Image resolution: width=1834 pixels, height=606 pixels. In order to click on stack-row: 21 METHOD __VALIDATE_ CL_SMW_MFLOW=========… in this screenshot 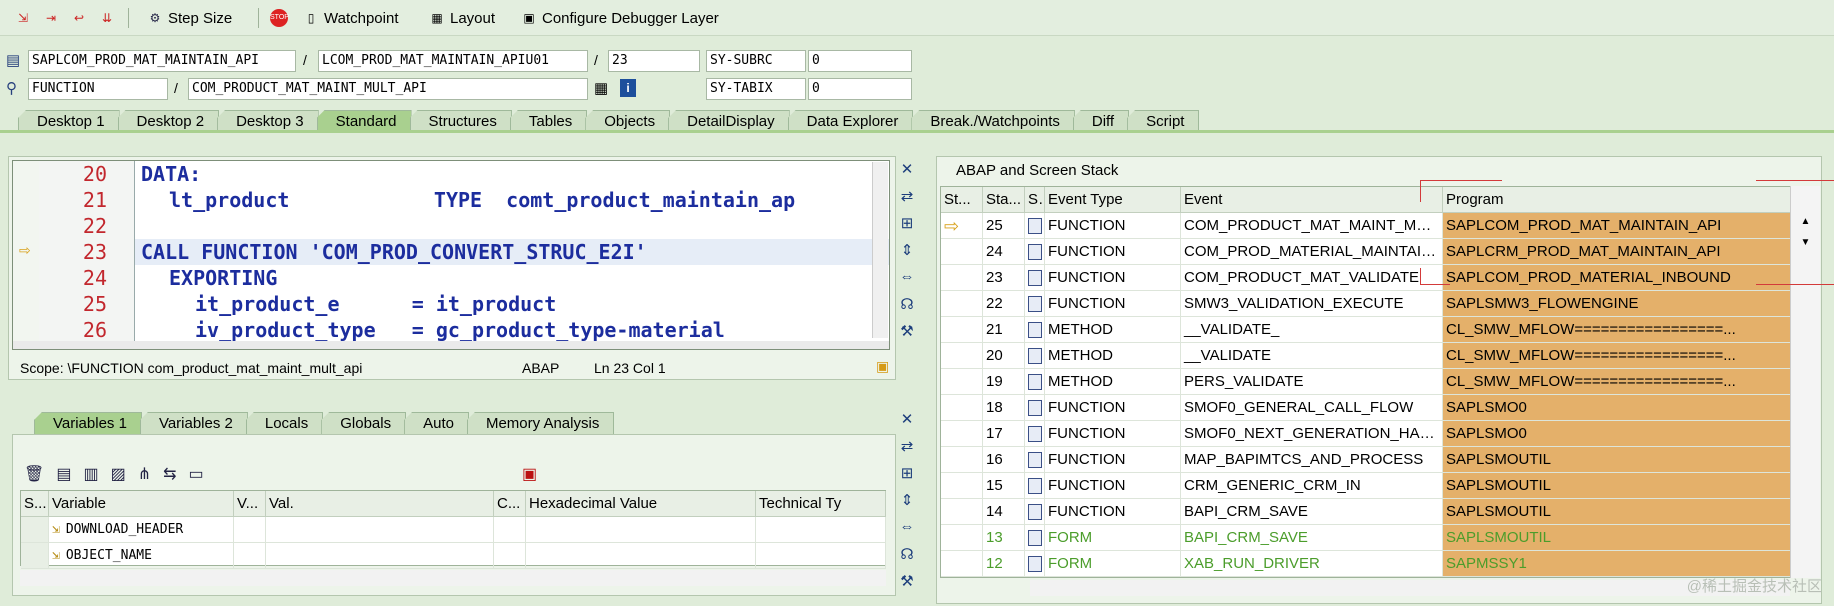, I will do `click(1369, 330)`.